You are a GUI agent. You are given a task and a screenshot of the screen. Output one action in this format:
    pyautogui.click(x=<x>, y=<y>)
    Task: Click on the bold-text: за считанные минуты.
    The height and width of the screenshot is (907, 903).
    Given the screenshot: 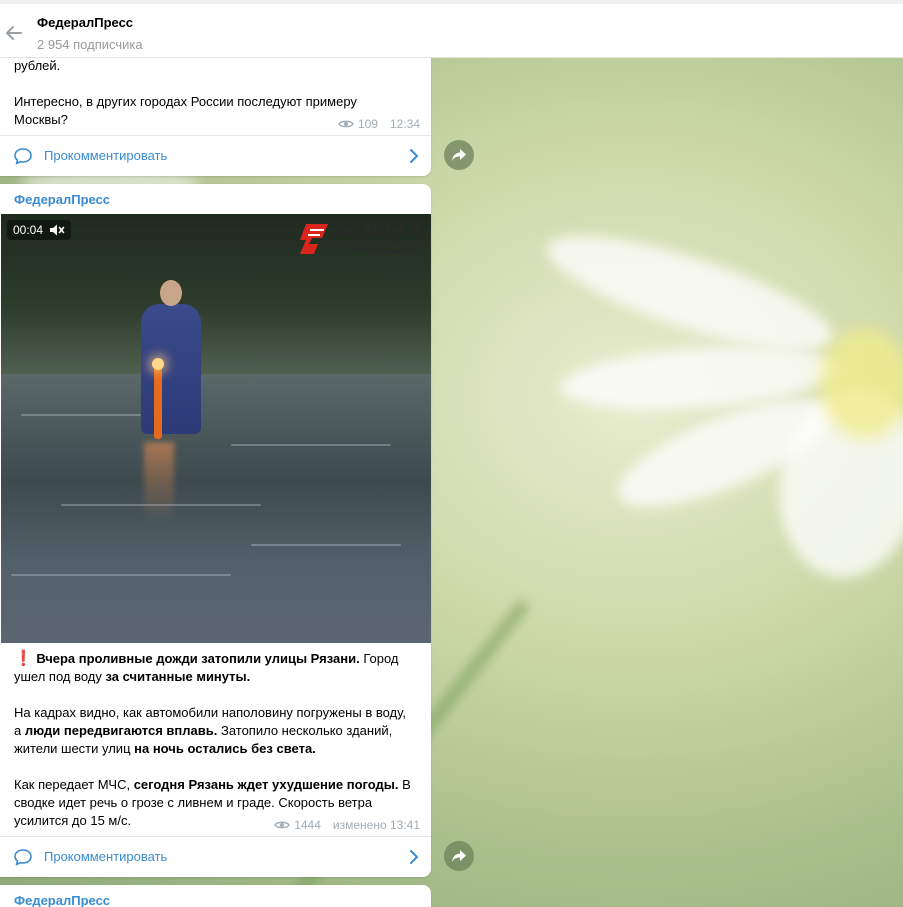 What is the action you would take?
    pyautogui.click(x=178, y=676)
    